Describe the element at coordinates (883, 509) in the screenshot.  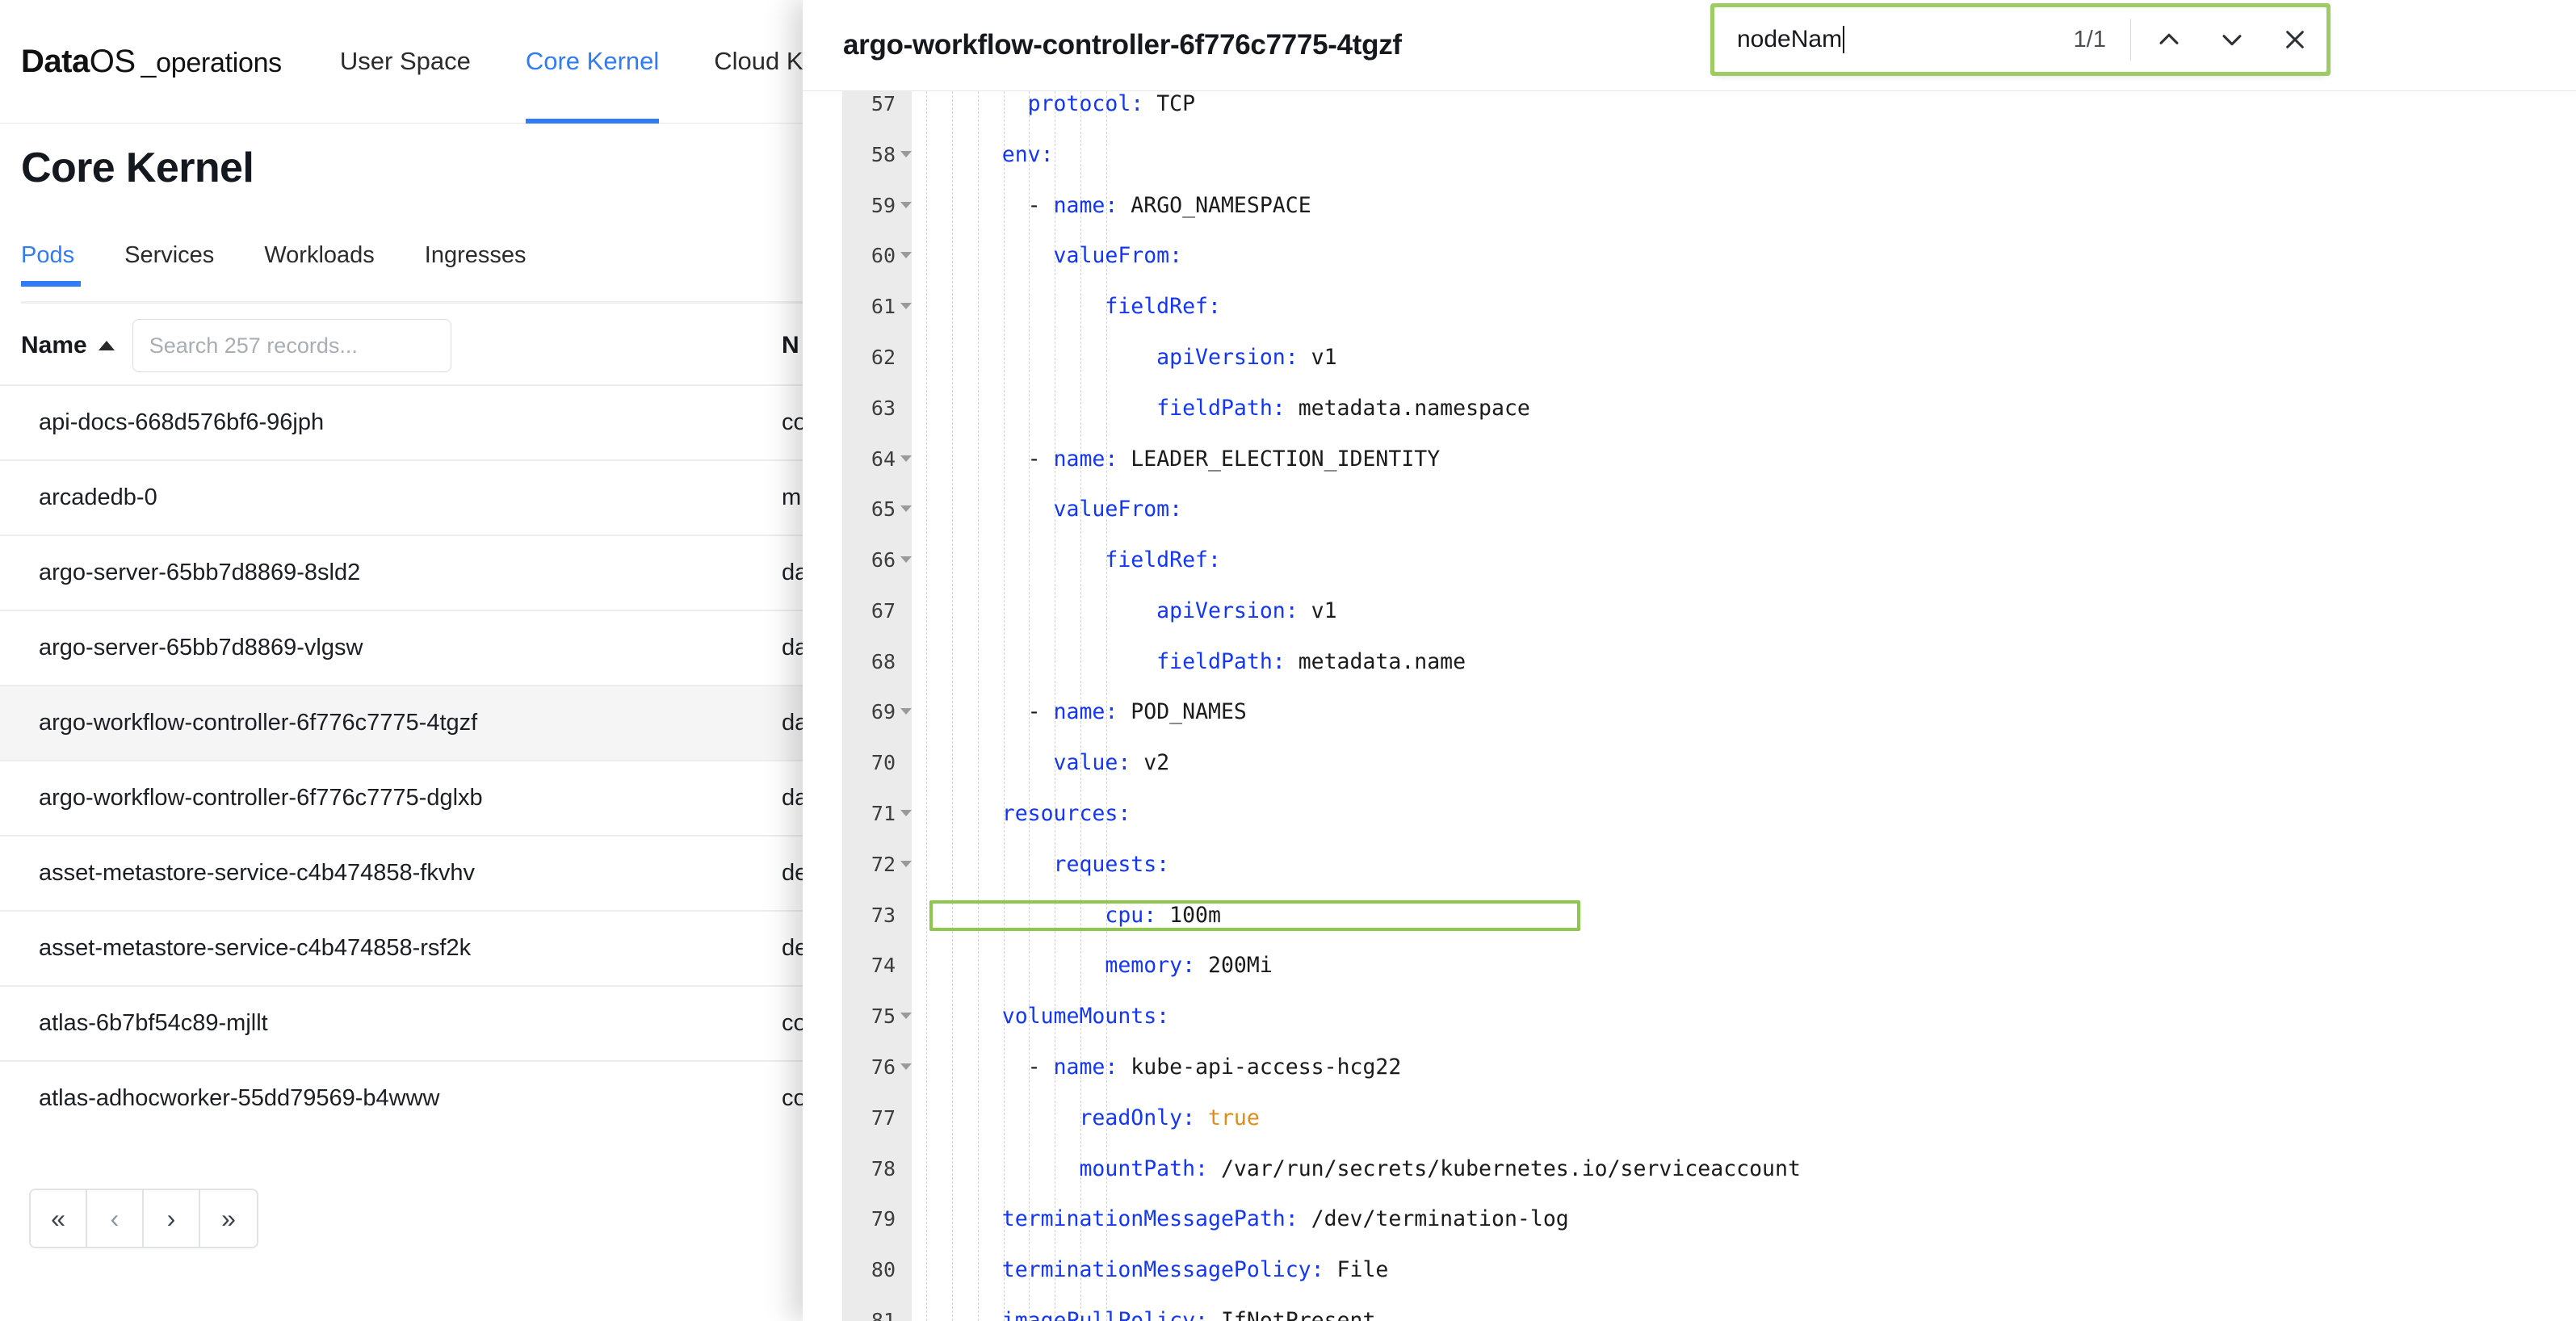
I see `line-number: 65` at that location.